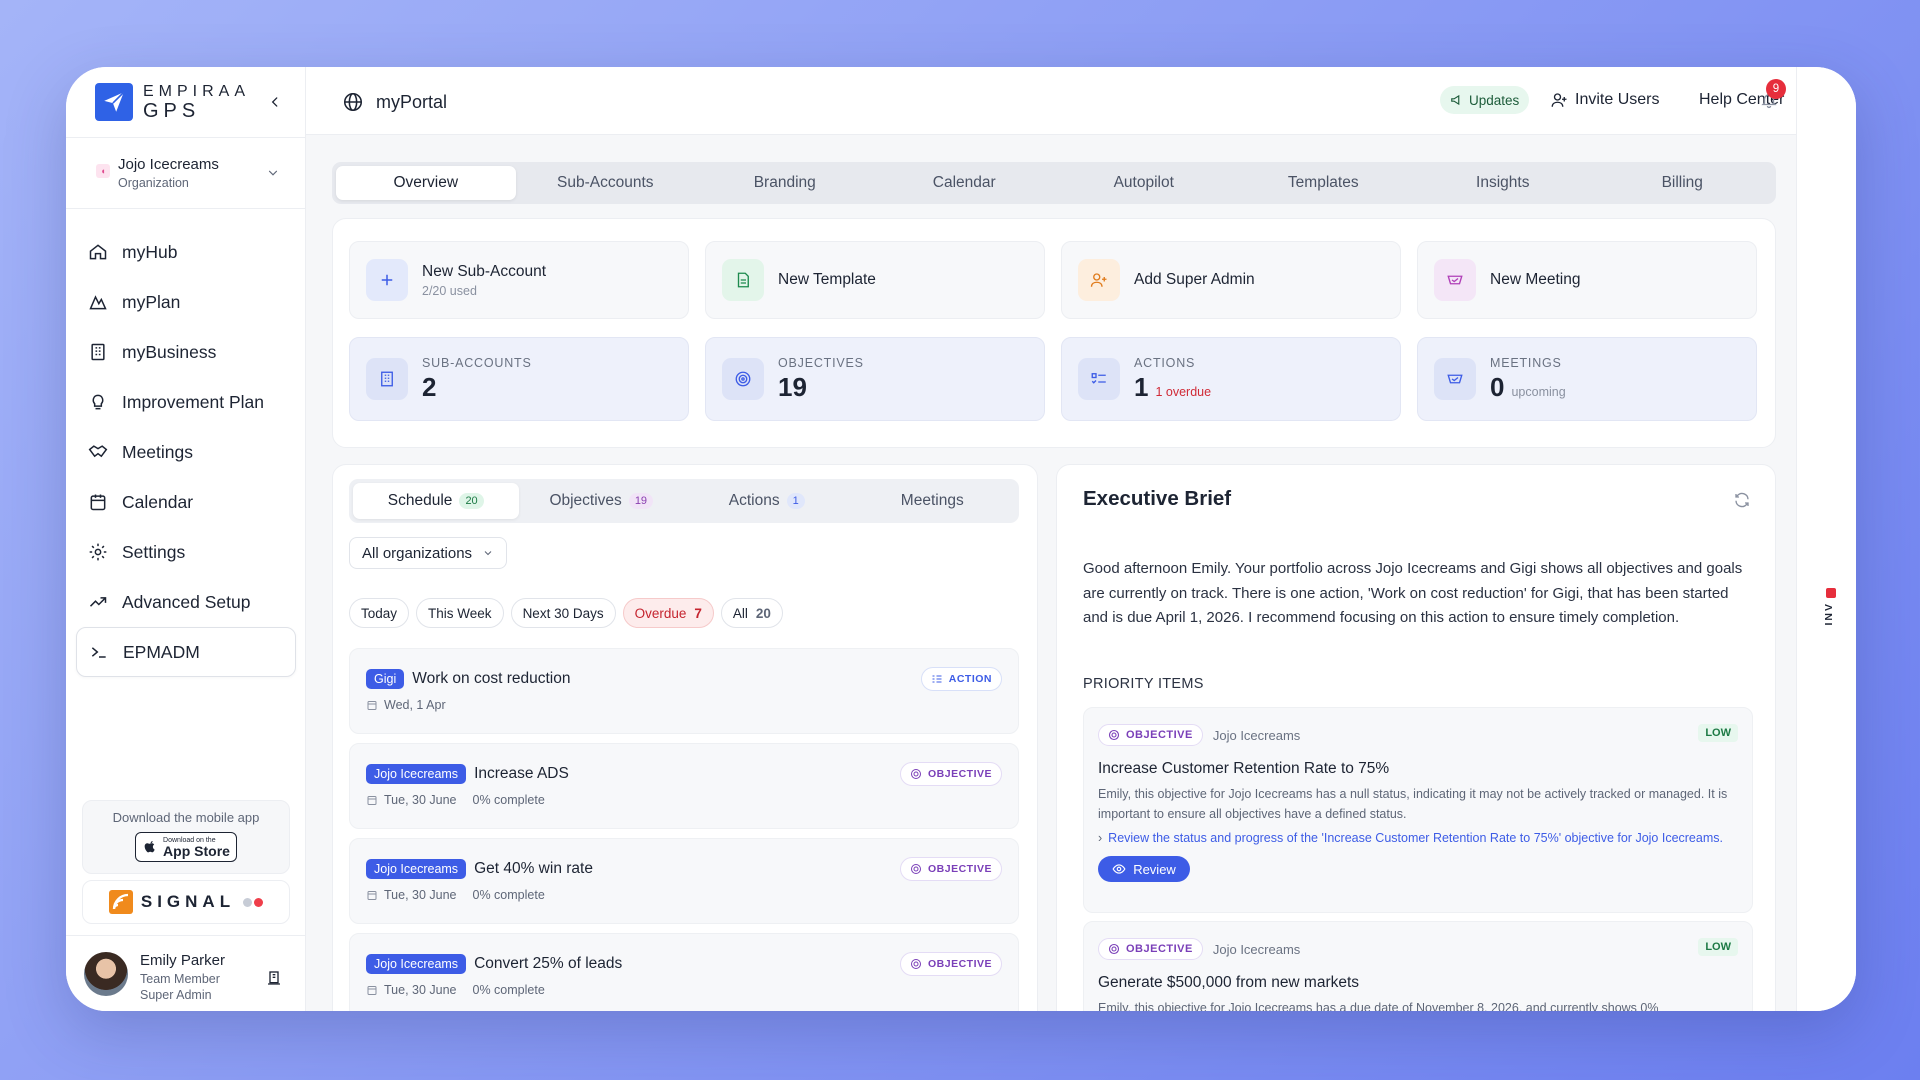 Image resolution: width=1920 pixels, height=1080 pixels. I want to click on org-switcher: ◖ Jojo Icecreams Organization, so click(186, 173).